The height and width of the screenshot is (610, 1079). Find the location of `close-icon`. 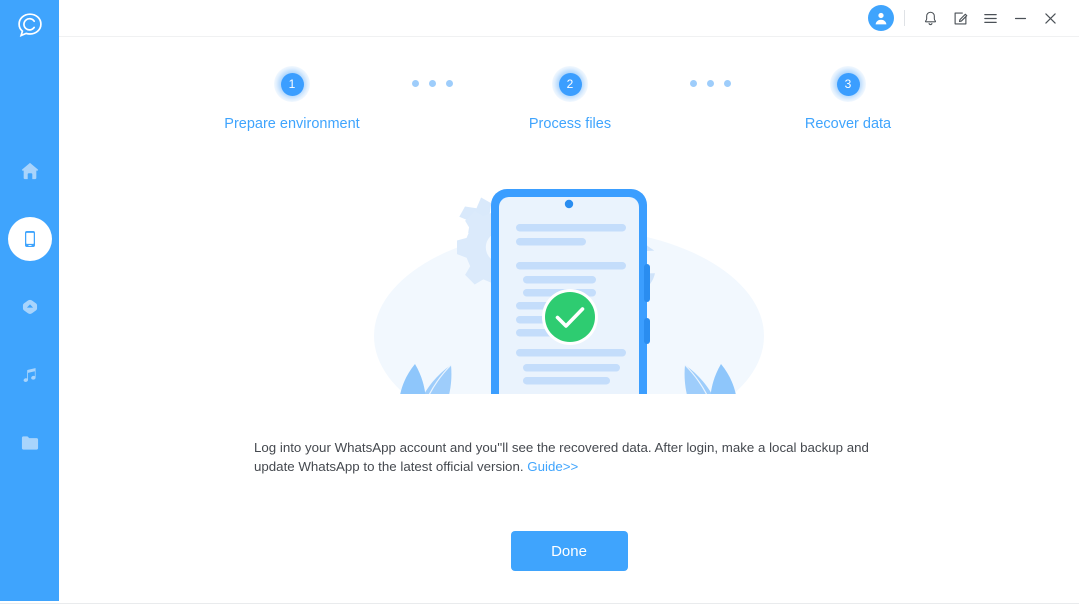

close-icon is located at coordinates (1050, 18).